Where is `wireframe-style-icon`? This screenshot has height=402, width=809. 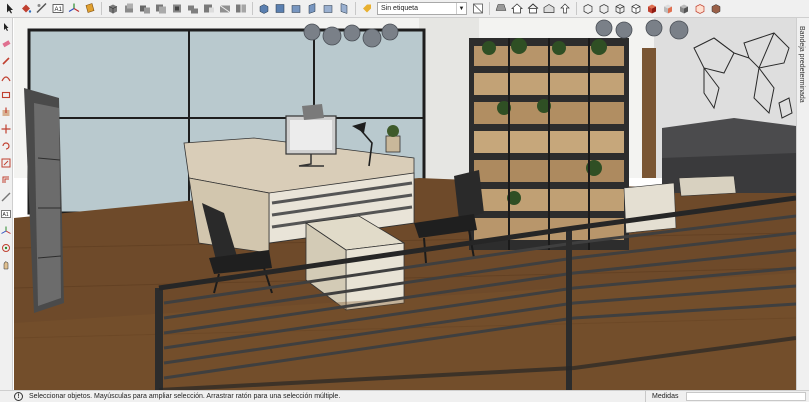 wireframe-style-icon is located at coordinates (620, 9).